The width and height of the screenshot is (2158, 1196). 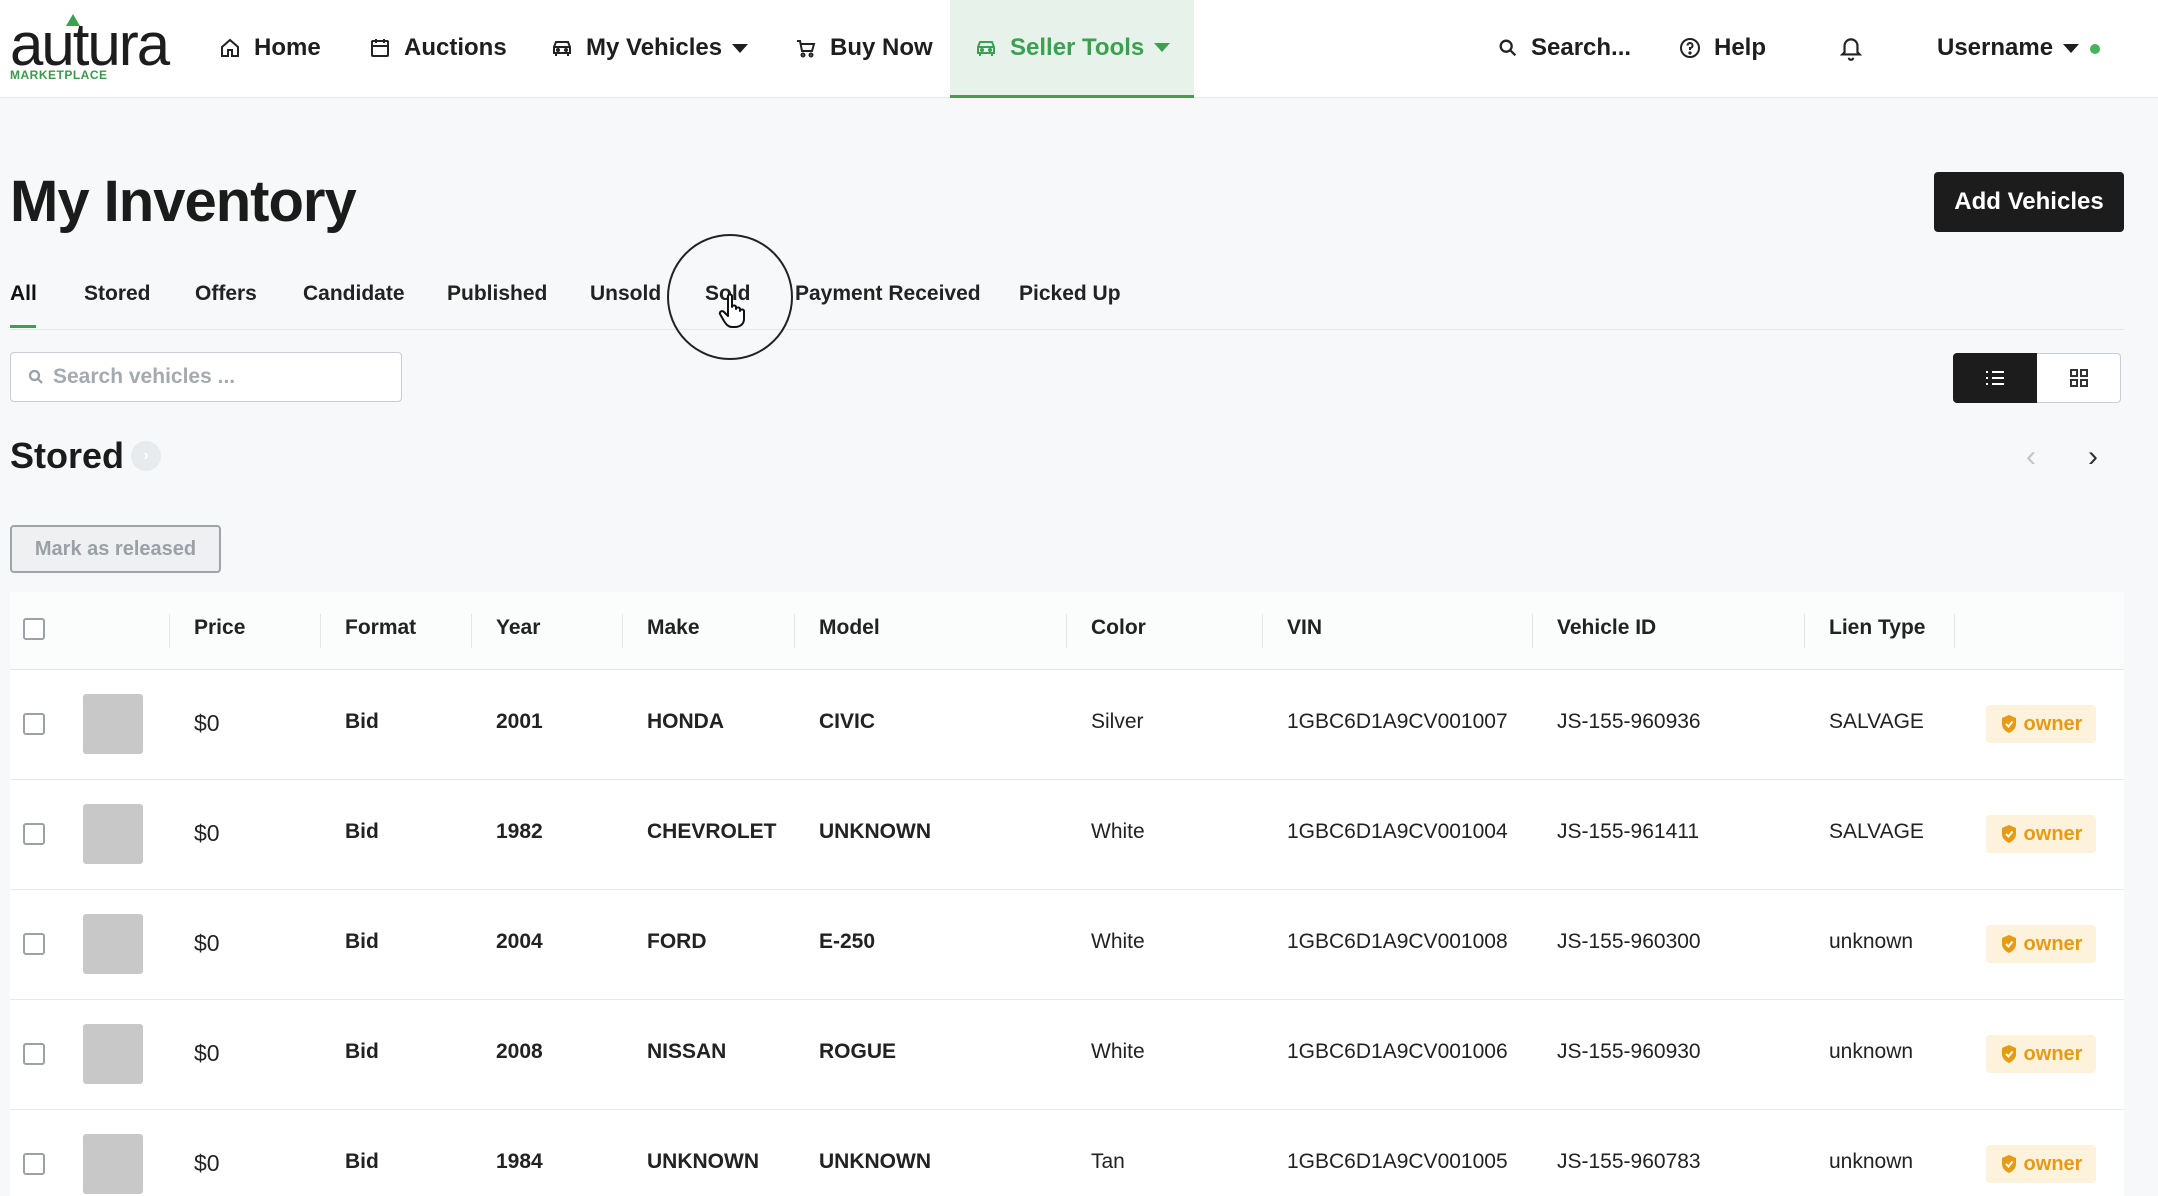 I want to click on cell-year: 1984, so click(x=519, y=1161).